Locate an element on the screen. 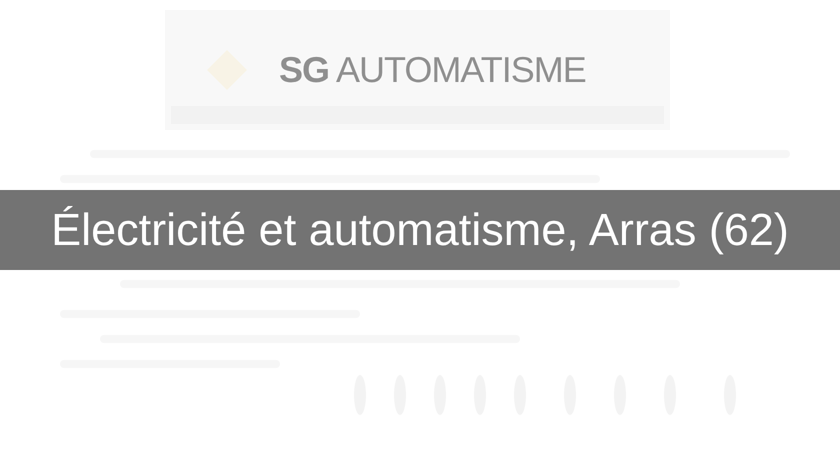  site-logo: SG AUTOMATISME is located at coordinates (432, 70).